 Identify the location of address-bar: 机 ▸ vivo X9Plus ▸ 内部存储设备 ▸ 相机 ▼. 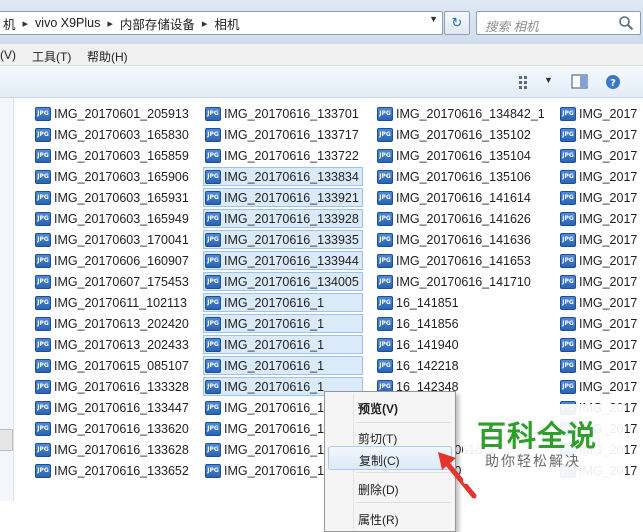
(221, 23).